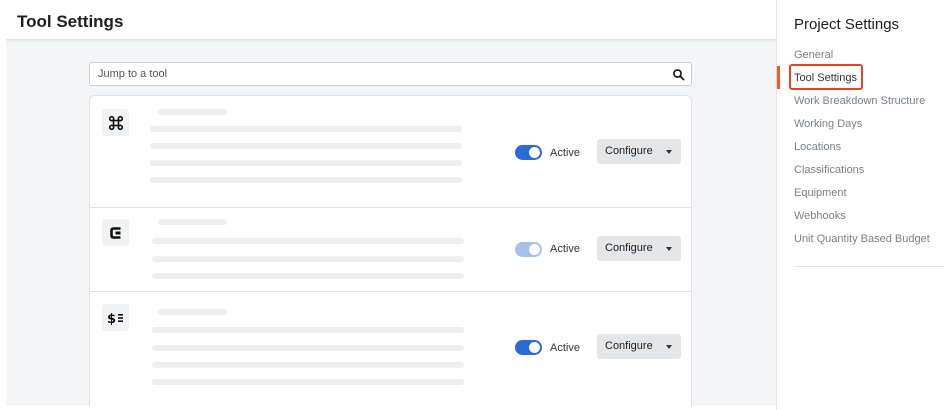 The height and width of the screenshot is (410, 945). Describe the element at coordinates (829, 170) in the screenshot. I see `sidebar-item-classifications: Classifications` at that location.